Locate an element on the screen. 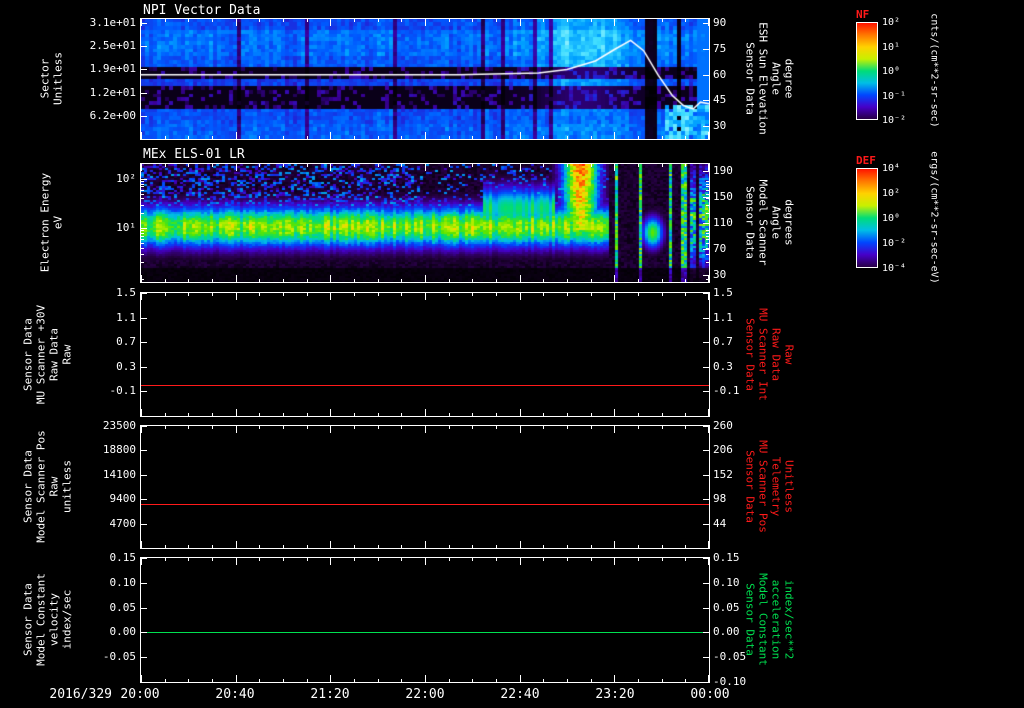 The width and height of the screenshot is (1024, 708). npi-panel-title: NPI Vector Data is located at coordinates (202, 10).